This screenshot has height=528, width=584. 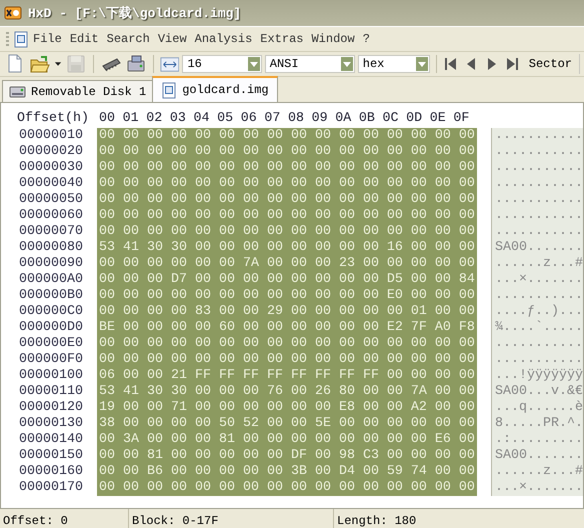 What do you see at coordinates (51, 232) in the screenshot?
I see `offset-cell-text: 00000070` at bounding box center [51, 232].